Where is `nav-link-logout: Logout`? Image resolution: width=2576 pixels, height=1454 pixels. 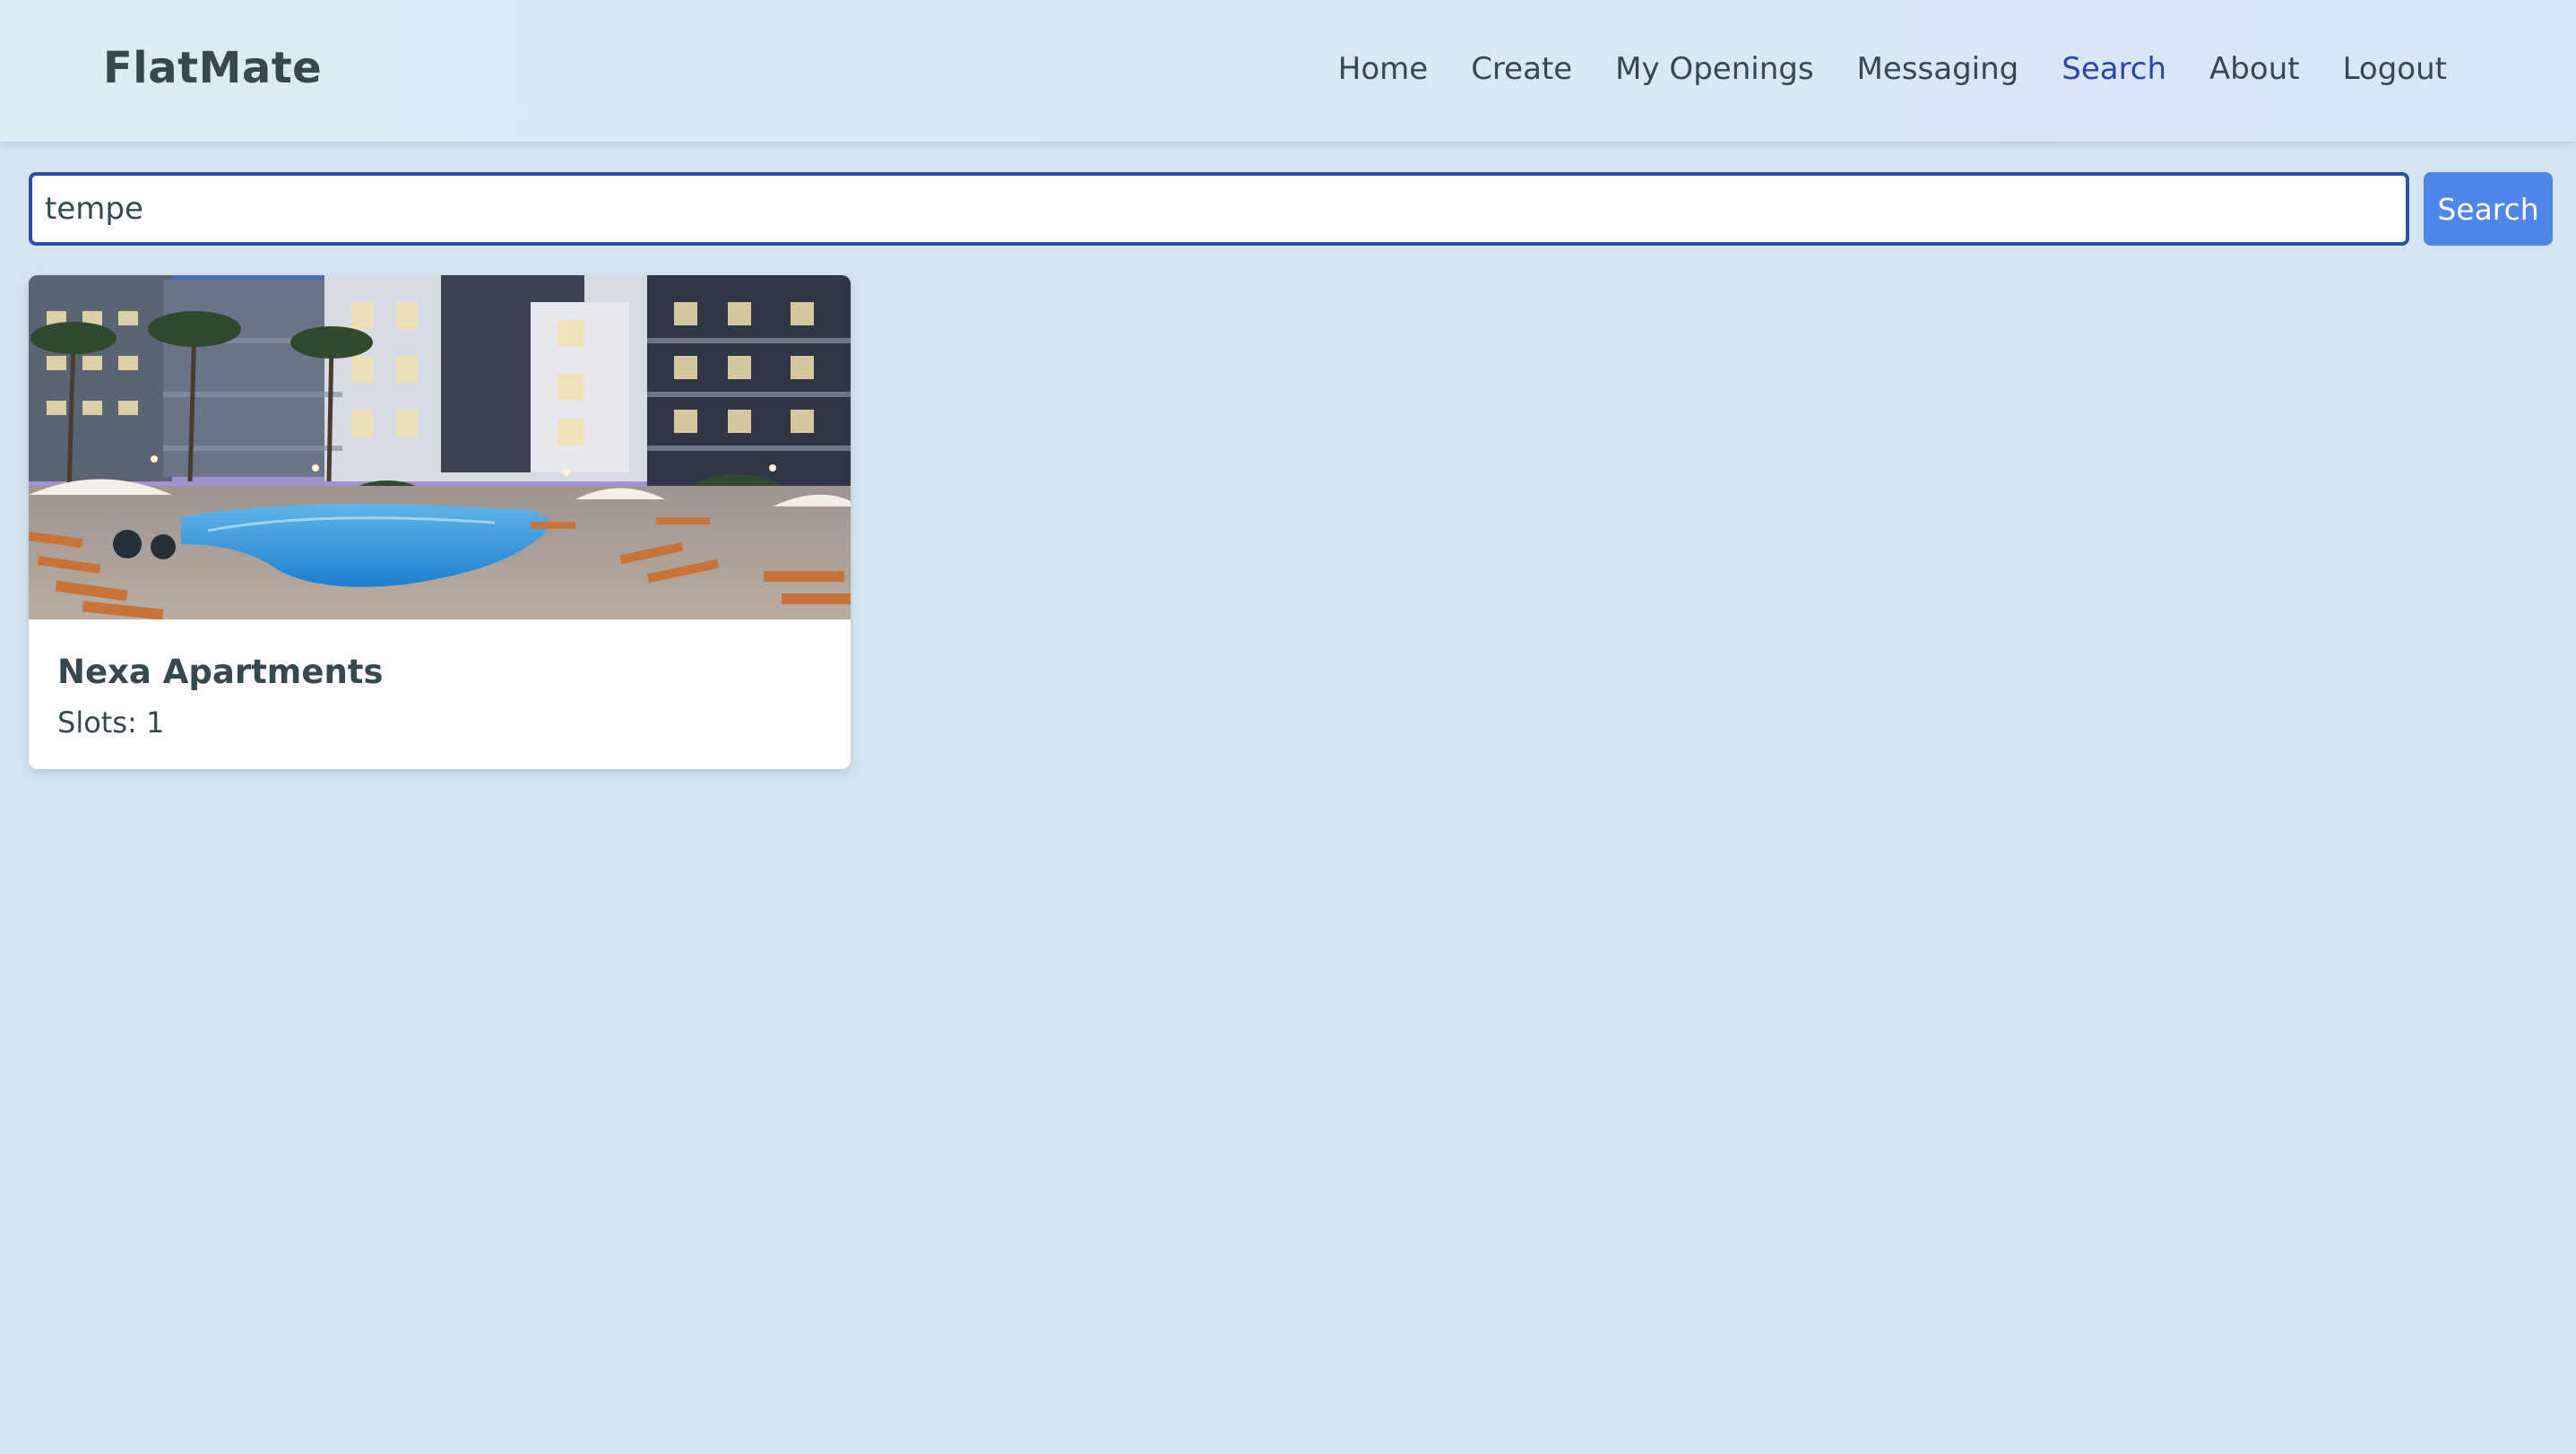
nav-link-logout: Logout is located at coordinates (2395, 69).